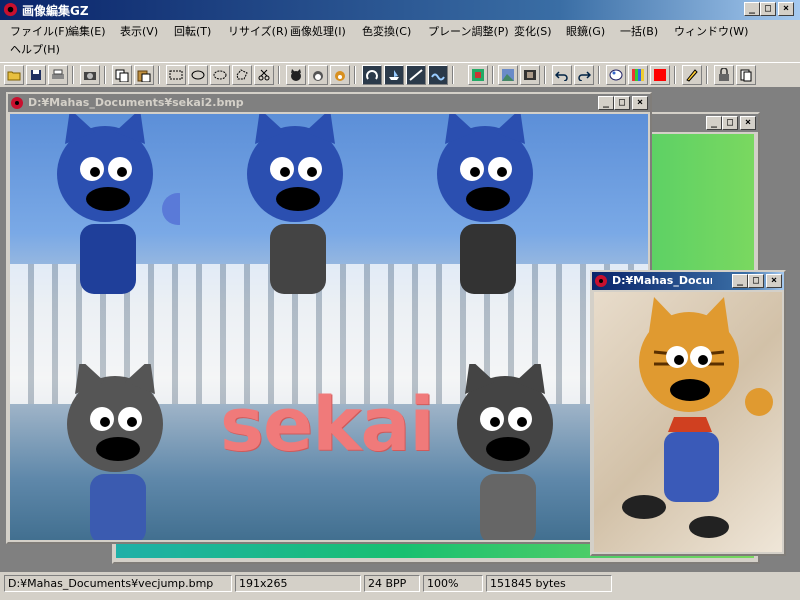  I want to click on main-close-button: ×, so click(640, 103).